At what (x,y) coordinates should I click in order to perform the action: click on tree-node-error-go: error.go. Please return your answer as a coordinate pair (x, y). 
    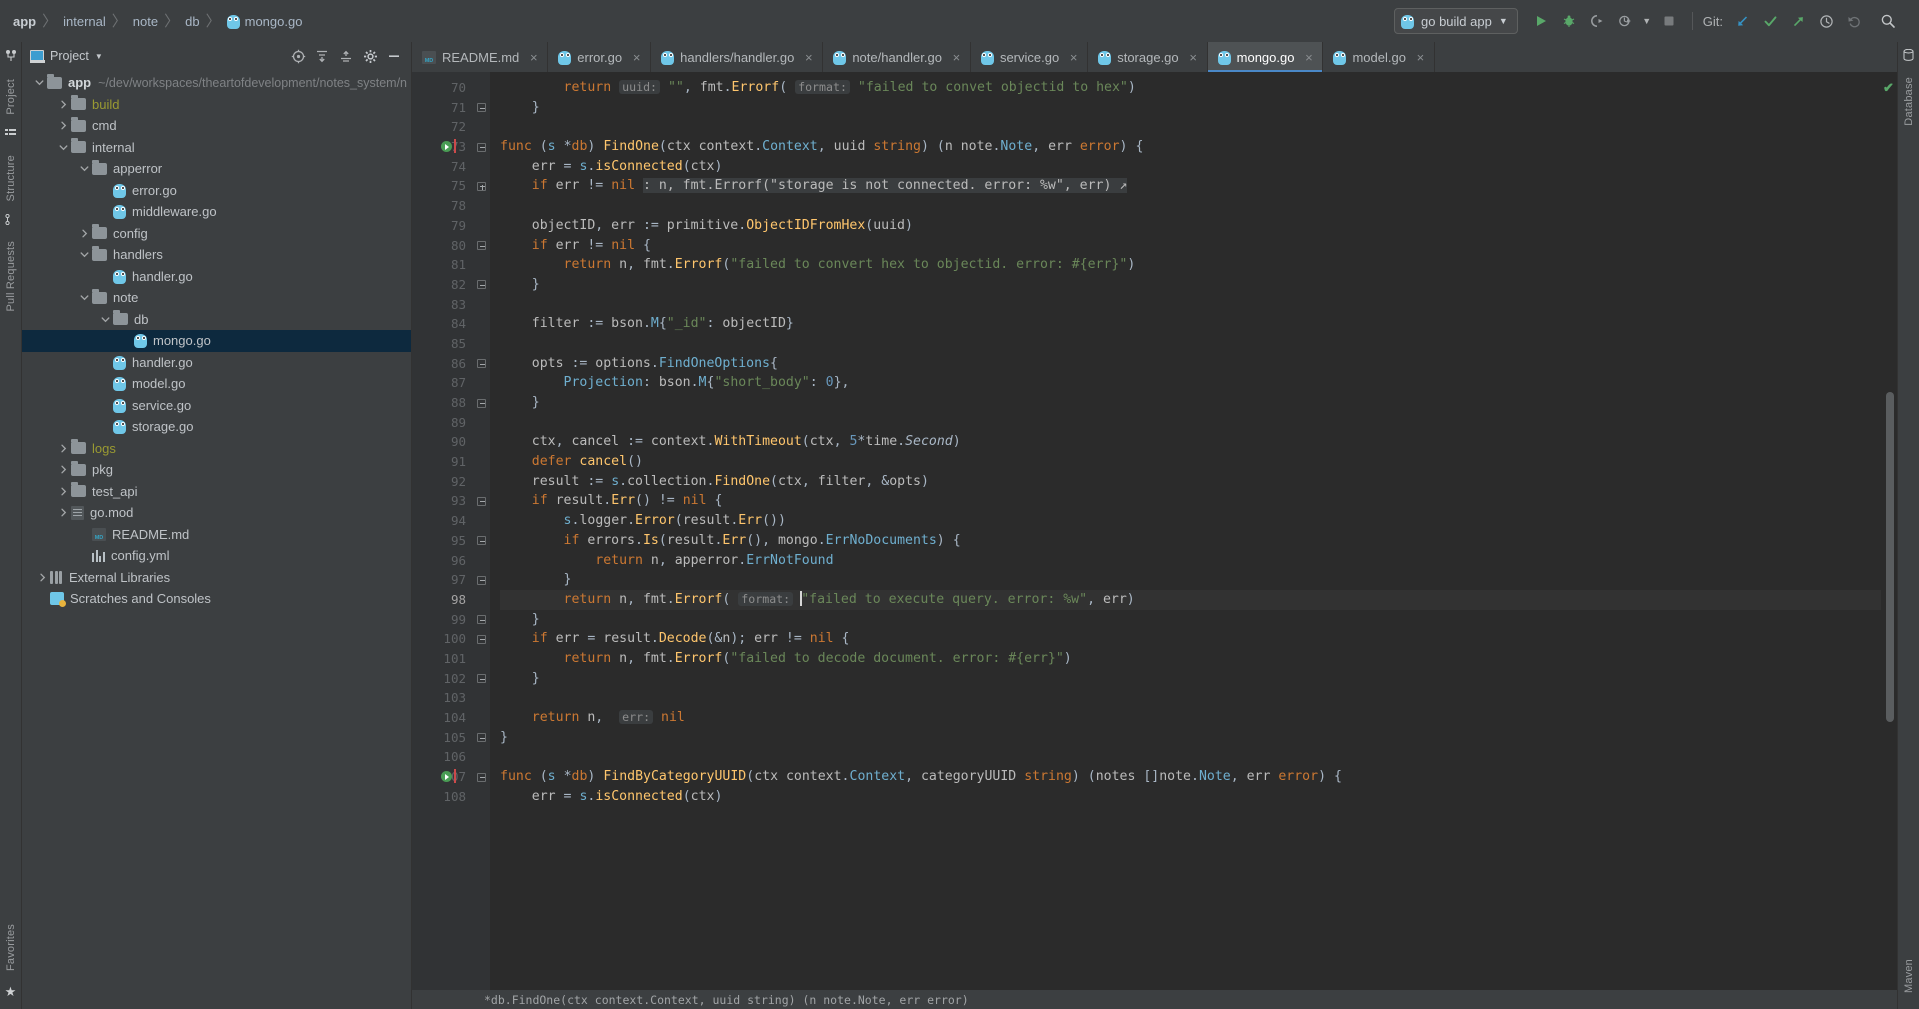
    Looking at the image, I should click on (216, 191).